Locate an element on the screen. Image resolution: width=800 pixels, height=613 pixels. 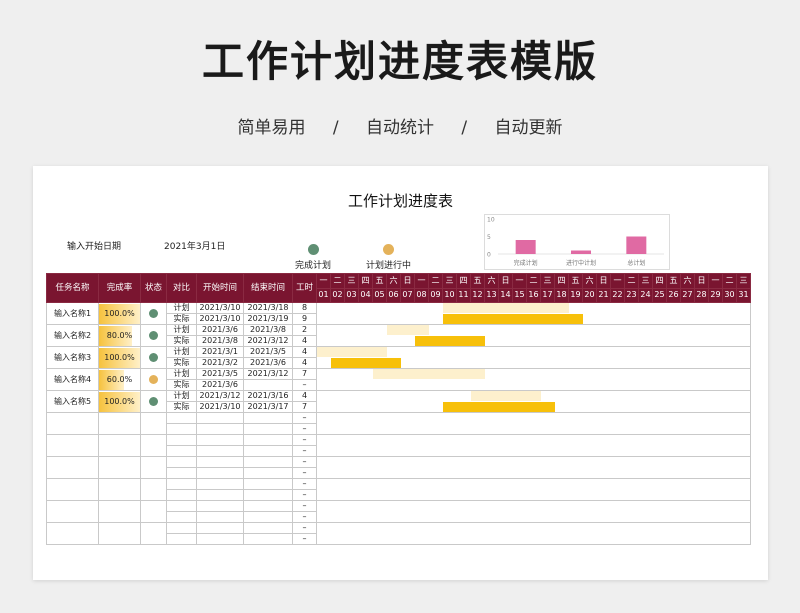
check-circle-icon is located at coordinates (153, 313).